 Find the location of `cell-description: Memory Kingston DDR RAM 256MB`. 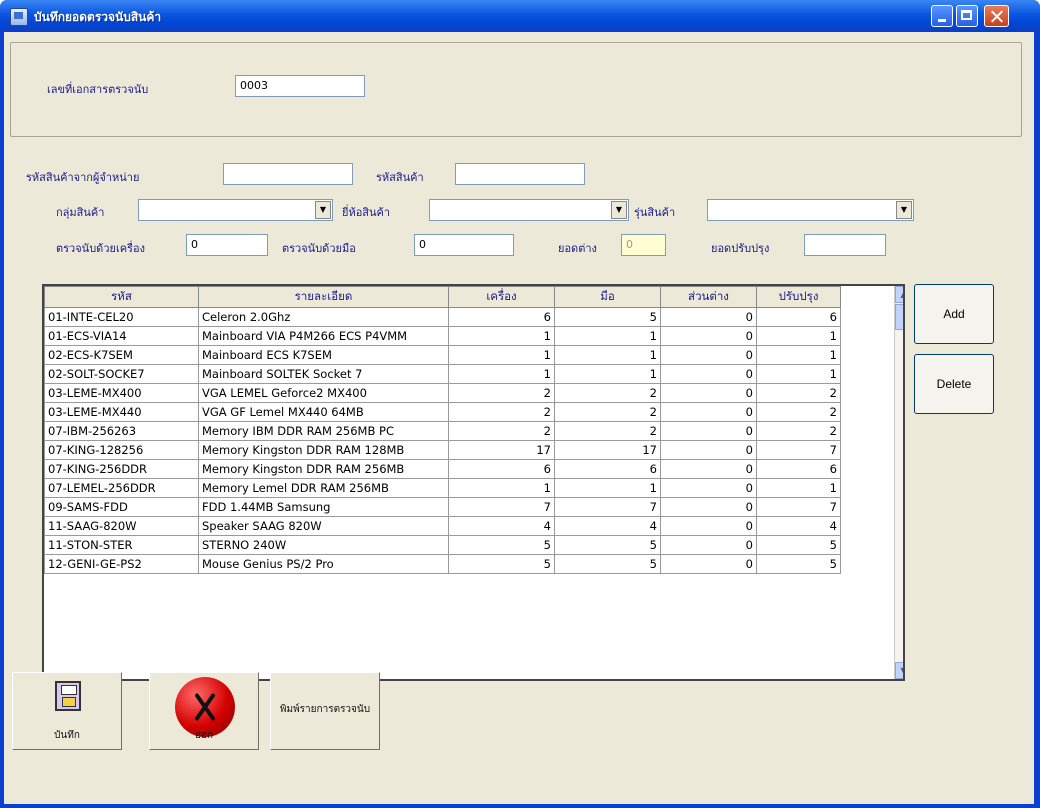

cell-description: Memory Kingston DDR RAM 256MB is located at coordinates (323, 469).